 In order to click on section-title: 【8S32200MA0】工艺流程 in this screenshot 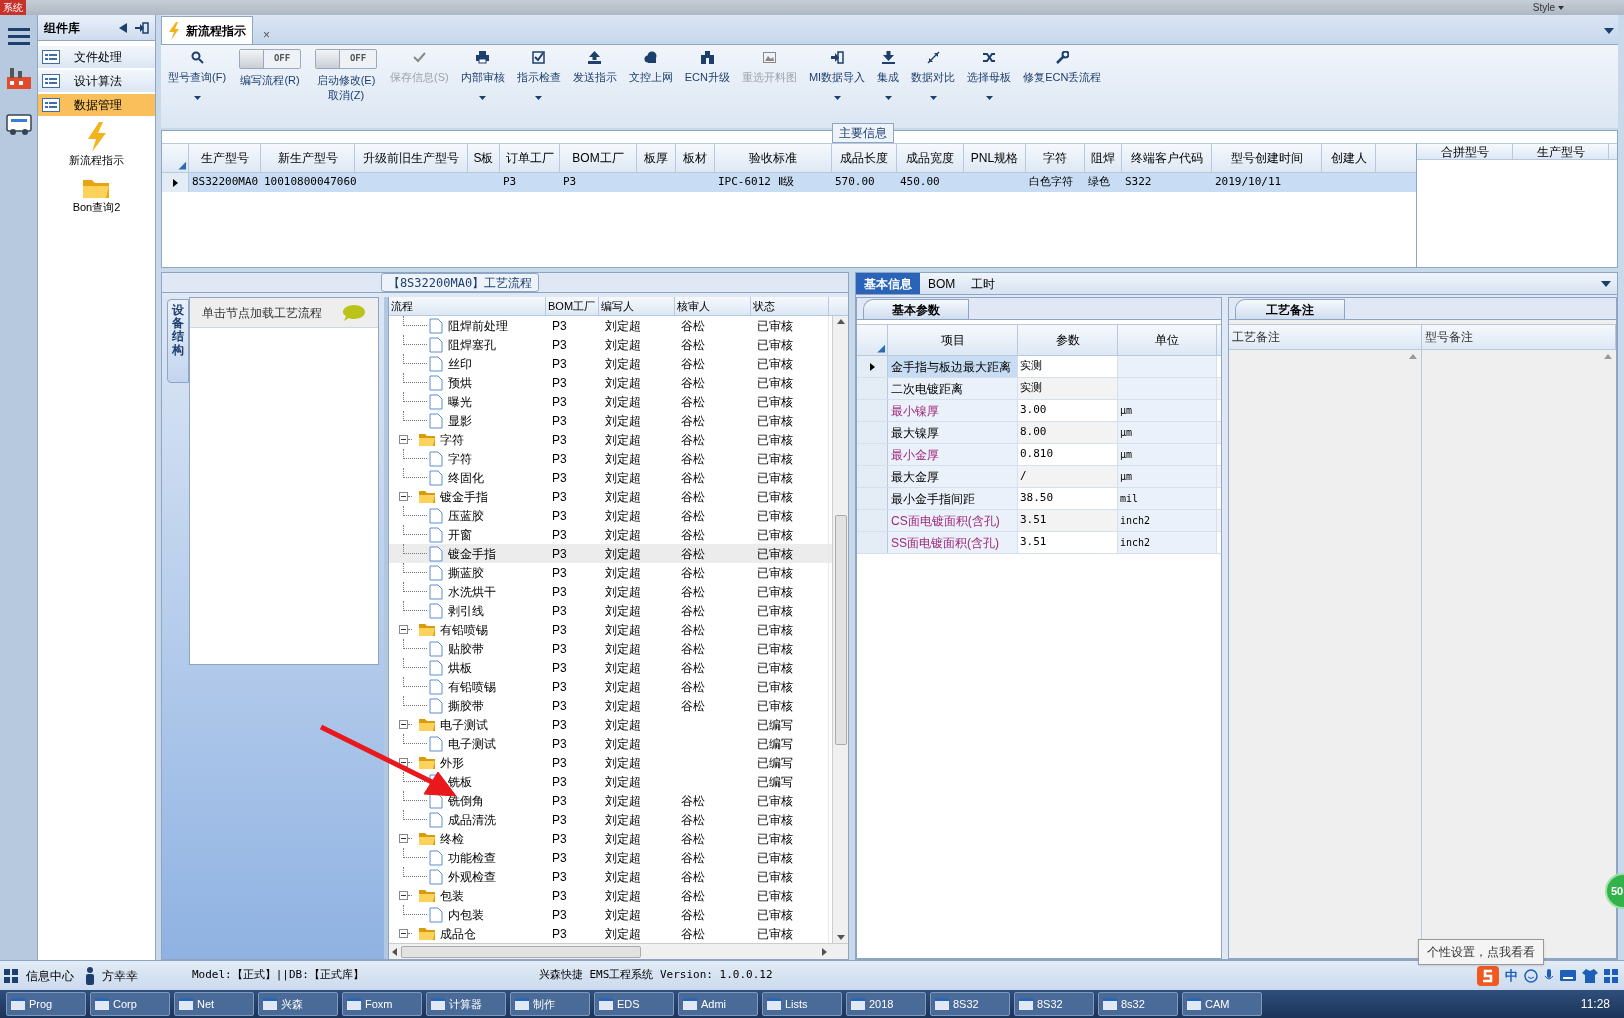, I will do `click(460, 282)`.